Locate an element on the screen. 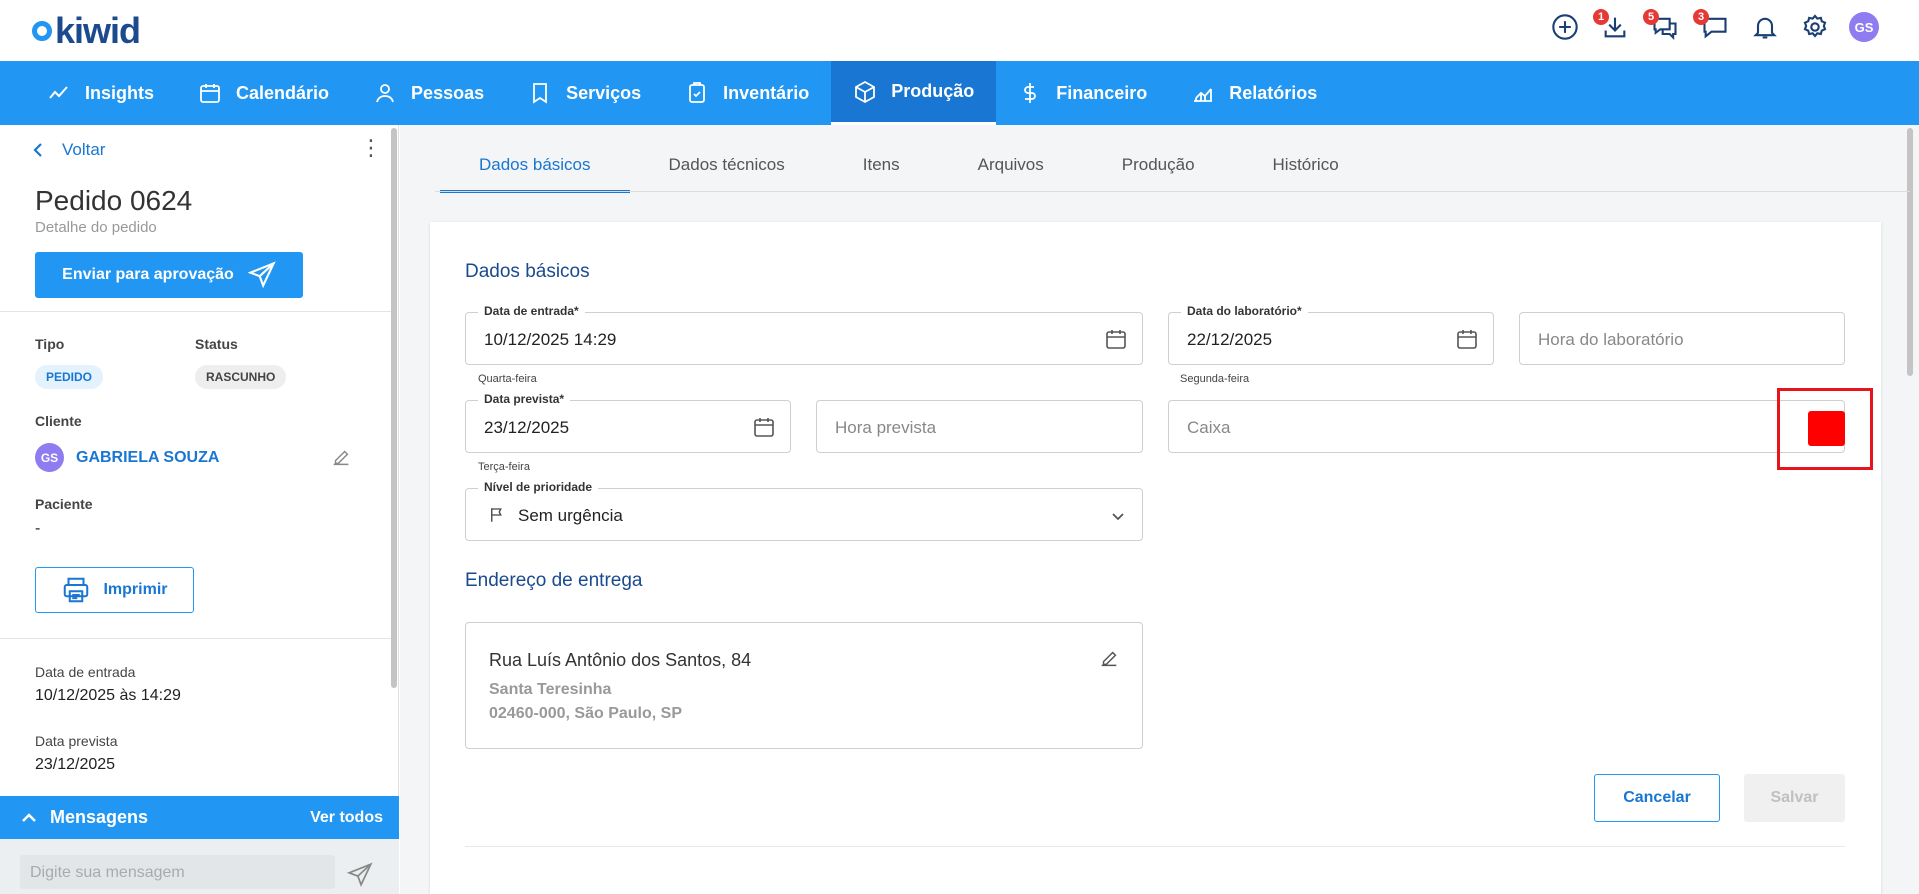 This screenshot has height=894, width=1919. messages-bar: Mensagens Ver todos is located at coordinates (199, 817).